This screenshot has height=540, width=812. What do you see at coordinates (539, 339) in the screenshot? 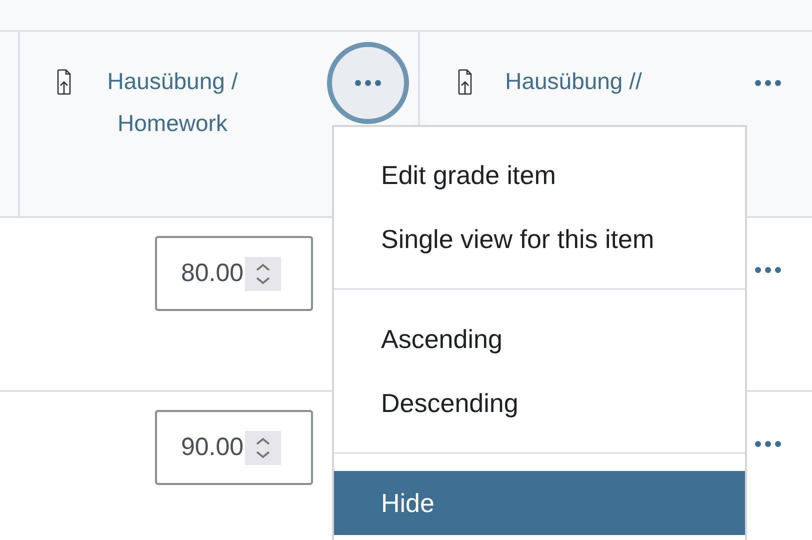
I see `menu-item: Ascending` at bounding box center [539, 339].